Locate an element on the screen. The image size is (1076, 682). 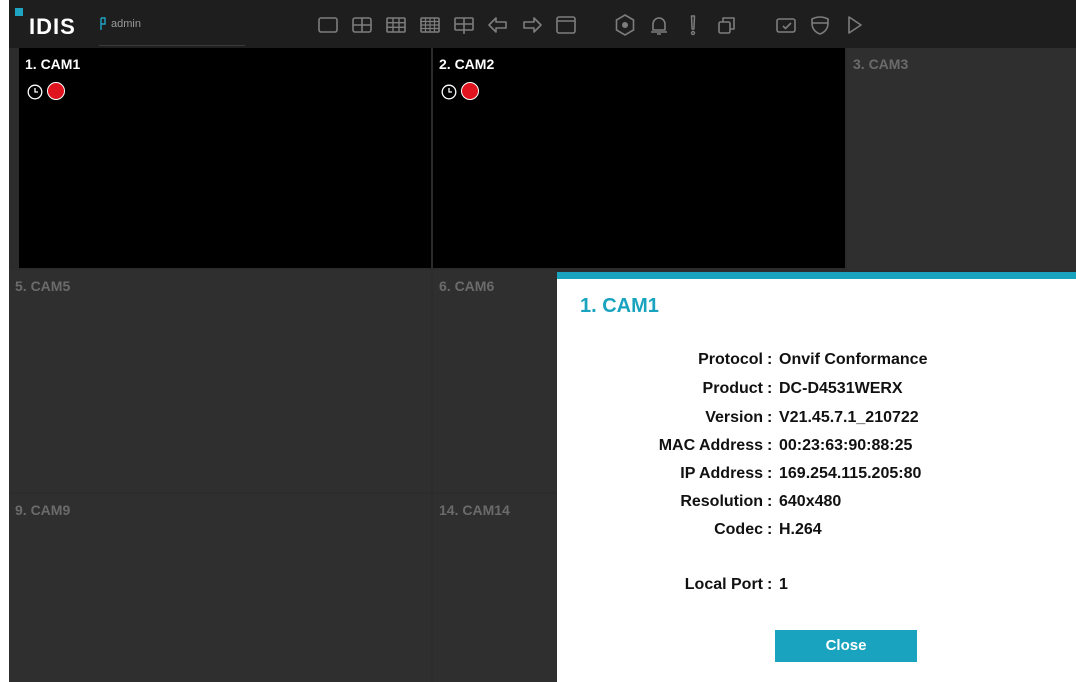
info-value: 169.254.115.205:80 is located at coordinates (850, 473).